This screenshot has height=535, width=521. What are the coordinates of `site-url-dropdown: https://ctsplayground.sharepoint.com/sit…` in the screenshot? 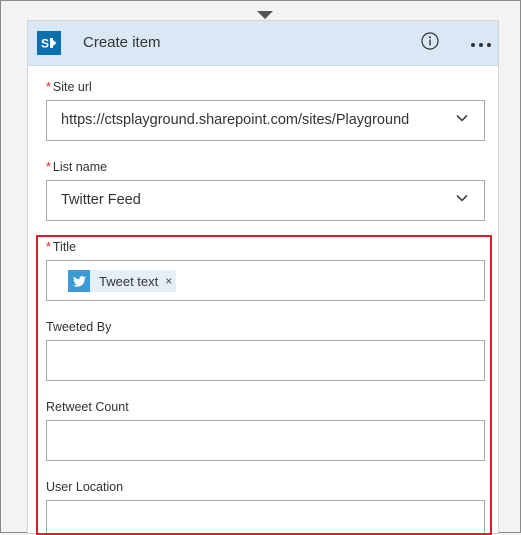 It's located at (265, 120).